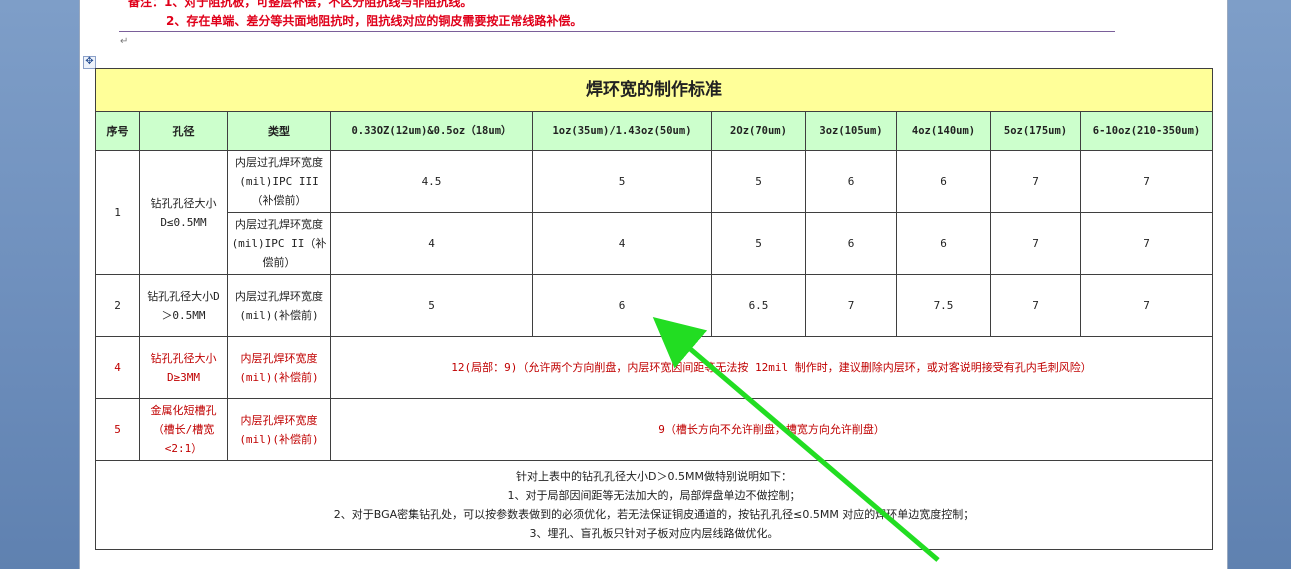 This screenshot has height=569, width=1291. I want to click on seq-cell: 4, so click(117, 367).